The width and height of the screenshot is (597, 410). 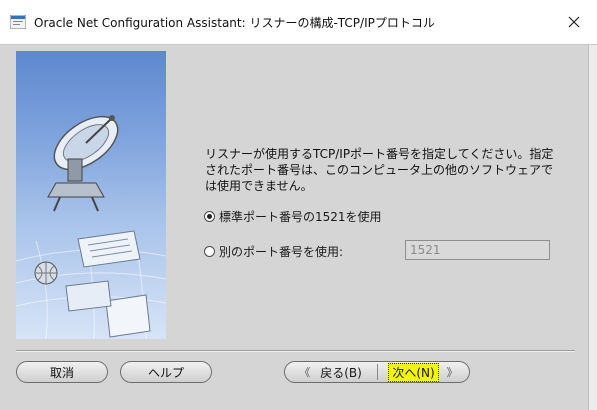 I want to click on close-icon, so click(x=574, y=22).